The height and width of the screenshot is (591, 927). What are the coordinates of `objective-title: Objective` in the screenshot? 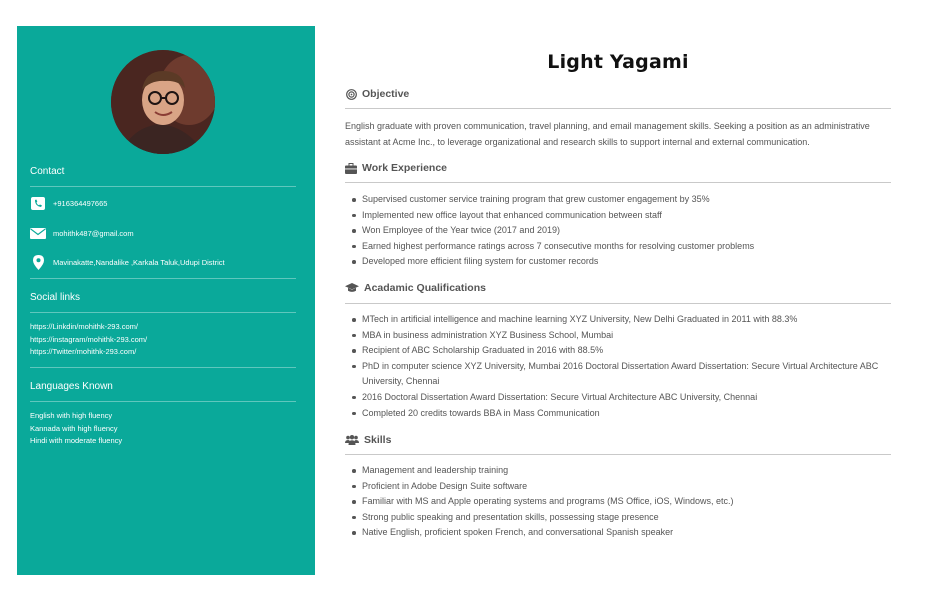 It's located at (386, 94).